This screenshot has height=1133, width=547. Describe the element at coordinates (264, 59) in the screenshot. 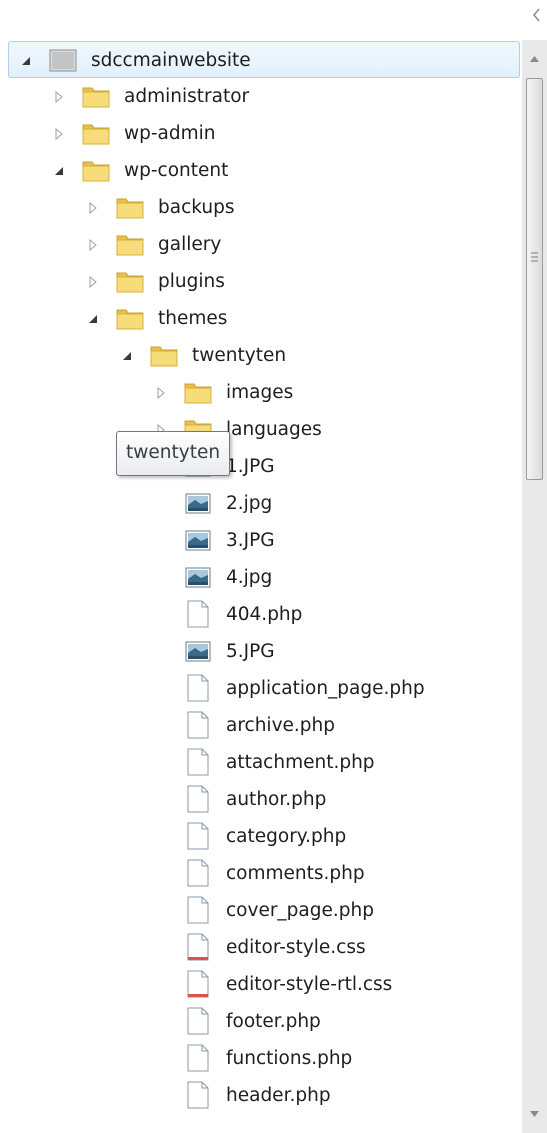

I see `tree-item: sdccmainwebsite` at that location.